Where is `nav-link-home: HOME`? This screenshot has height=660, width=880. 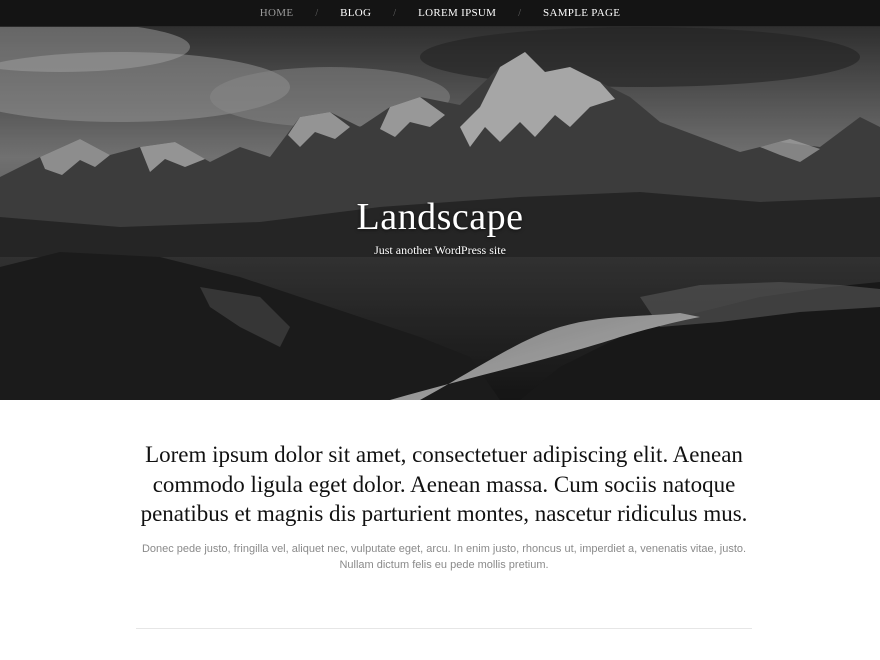
nav-link-home: HOME is located at coordinates (277, 13).